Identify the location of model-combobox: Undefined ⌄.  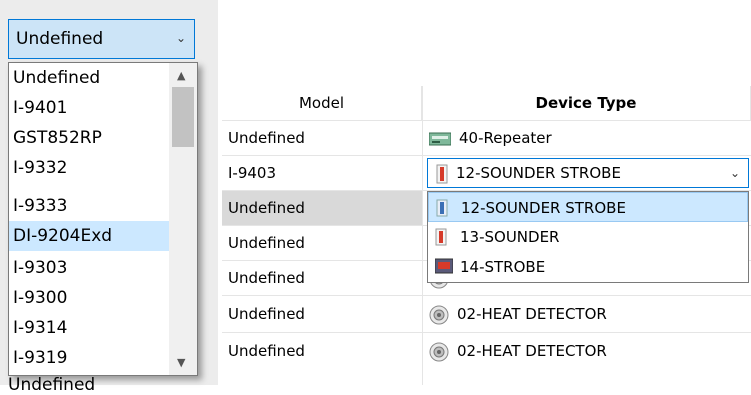
(101, 39).